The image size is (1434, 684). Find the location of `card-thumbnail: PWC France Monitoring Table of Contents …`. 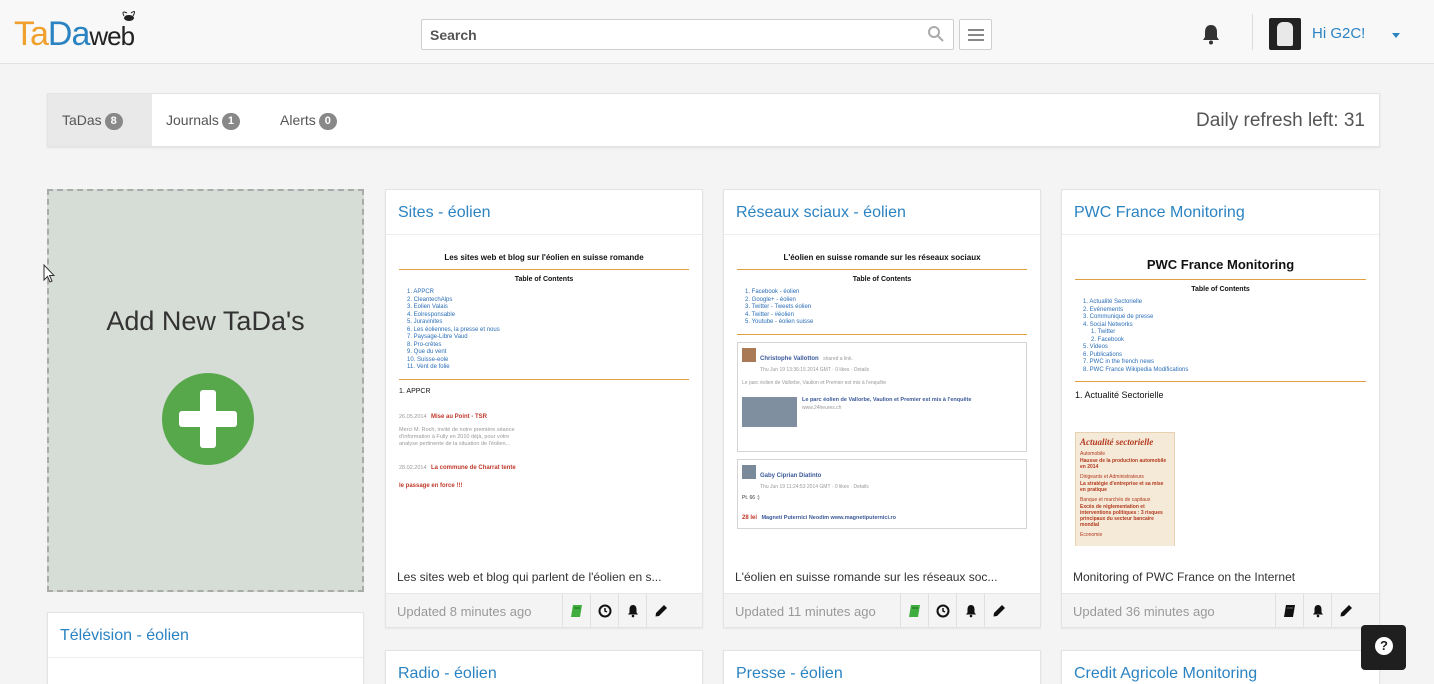

card-thumbnail: PWC France Monitoring Table of Contents … is located at coordinates (1220, 390).